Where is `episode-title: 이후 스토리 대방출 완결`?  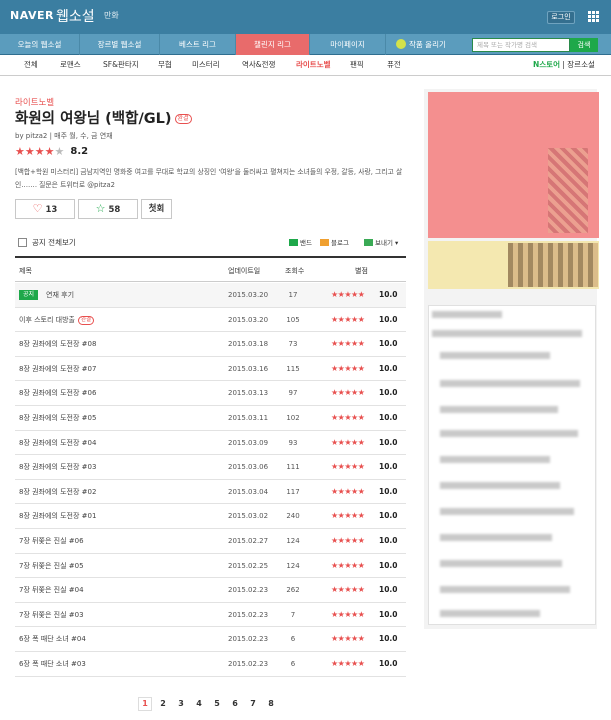
episode-title: 이후 스토리 대방출 완결 is located at coordinates (57, 320).